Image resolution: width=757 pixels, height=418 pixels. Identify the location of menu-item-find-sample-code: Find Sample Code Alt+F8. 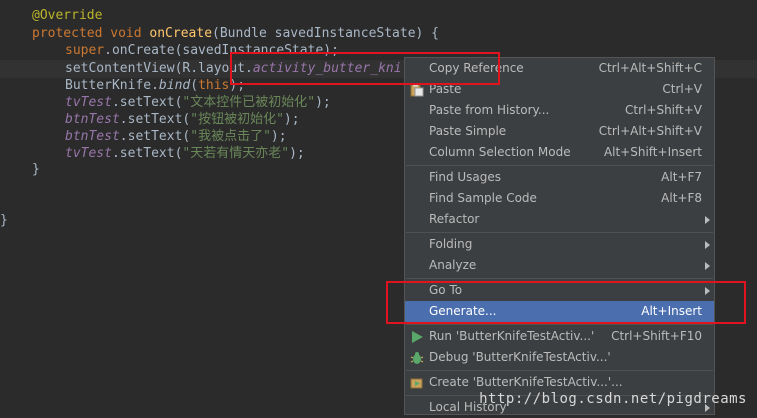
(559, 198).